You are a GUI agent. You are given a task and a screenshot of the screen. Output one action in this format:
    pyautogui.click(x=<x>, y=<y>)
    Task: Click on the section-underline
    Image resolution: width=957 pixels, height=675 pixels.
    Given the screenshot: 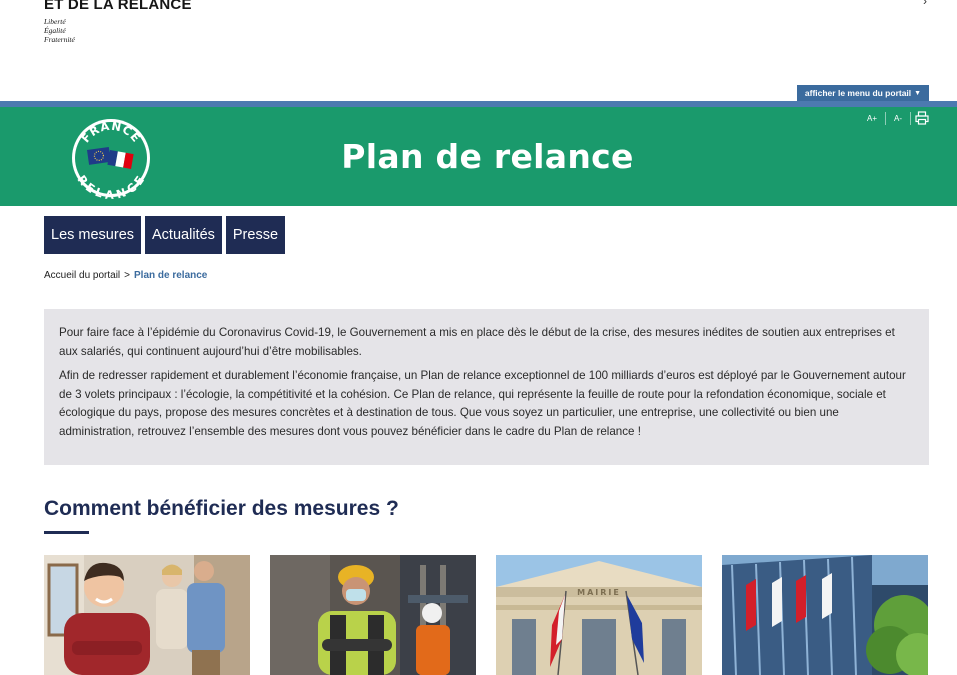 What is the action you would take?
    pyautogui.click(x=66, y=532)
    